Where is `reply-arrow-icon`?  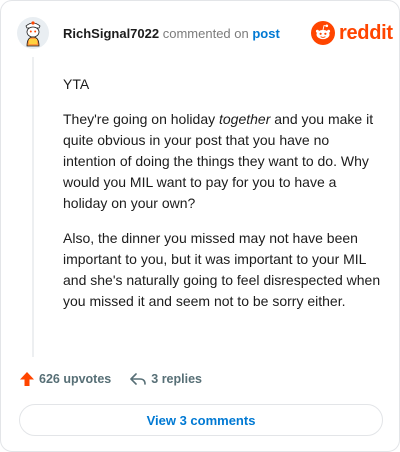
reply-arrow-icon is located at coordinates (138, 379).